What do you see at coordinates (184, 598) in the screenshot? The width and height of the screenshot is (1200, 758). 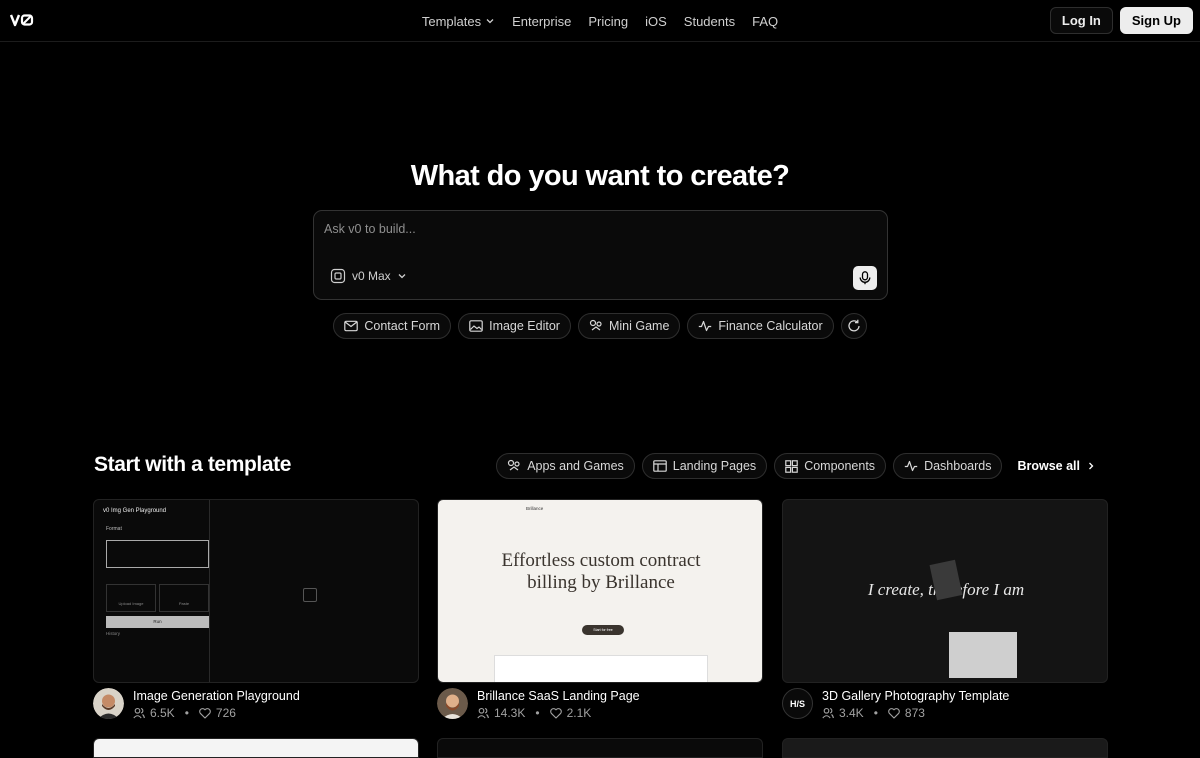 I see `preview-paste-box: Paste` at bounding box center [184, 598].